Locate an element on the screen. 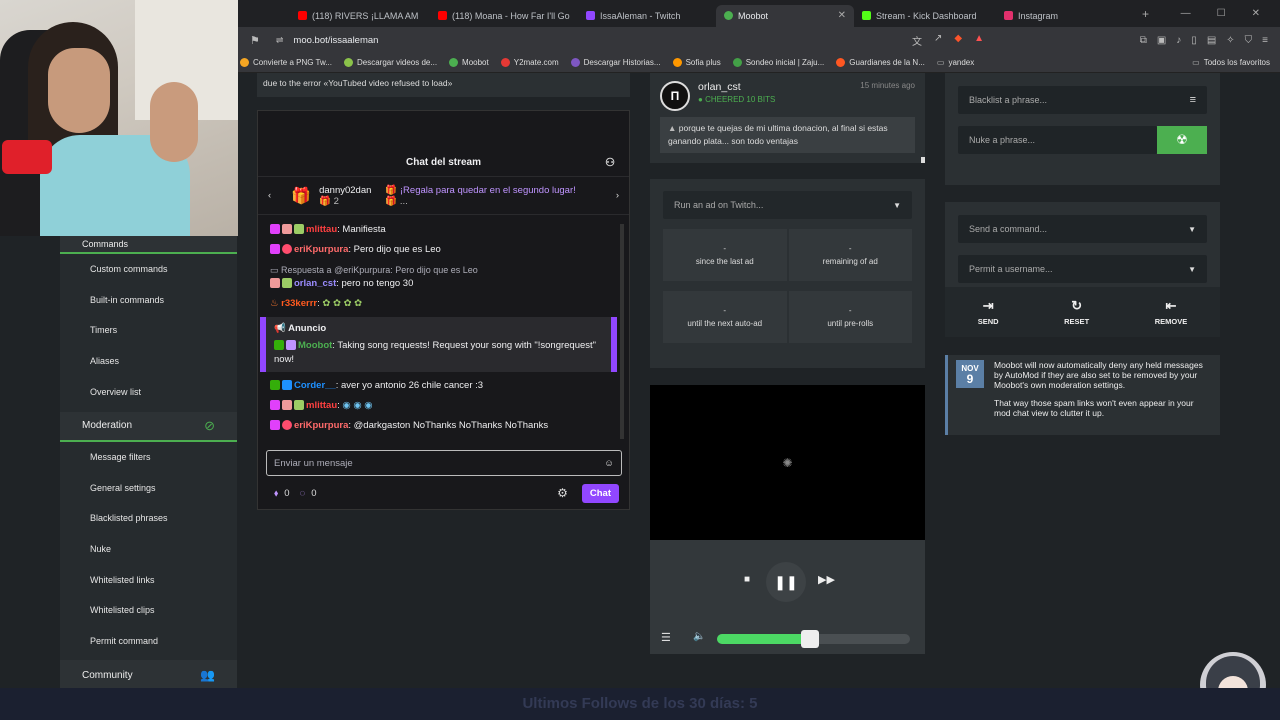  url-field: moo.bot/issaaleman is located at coordinates (335, 40).